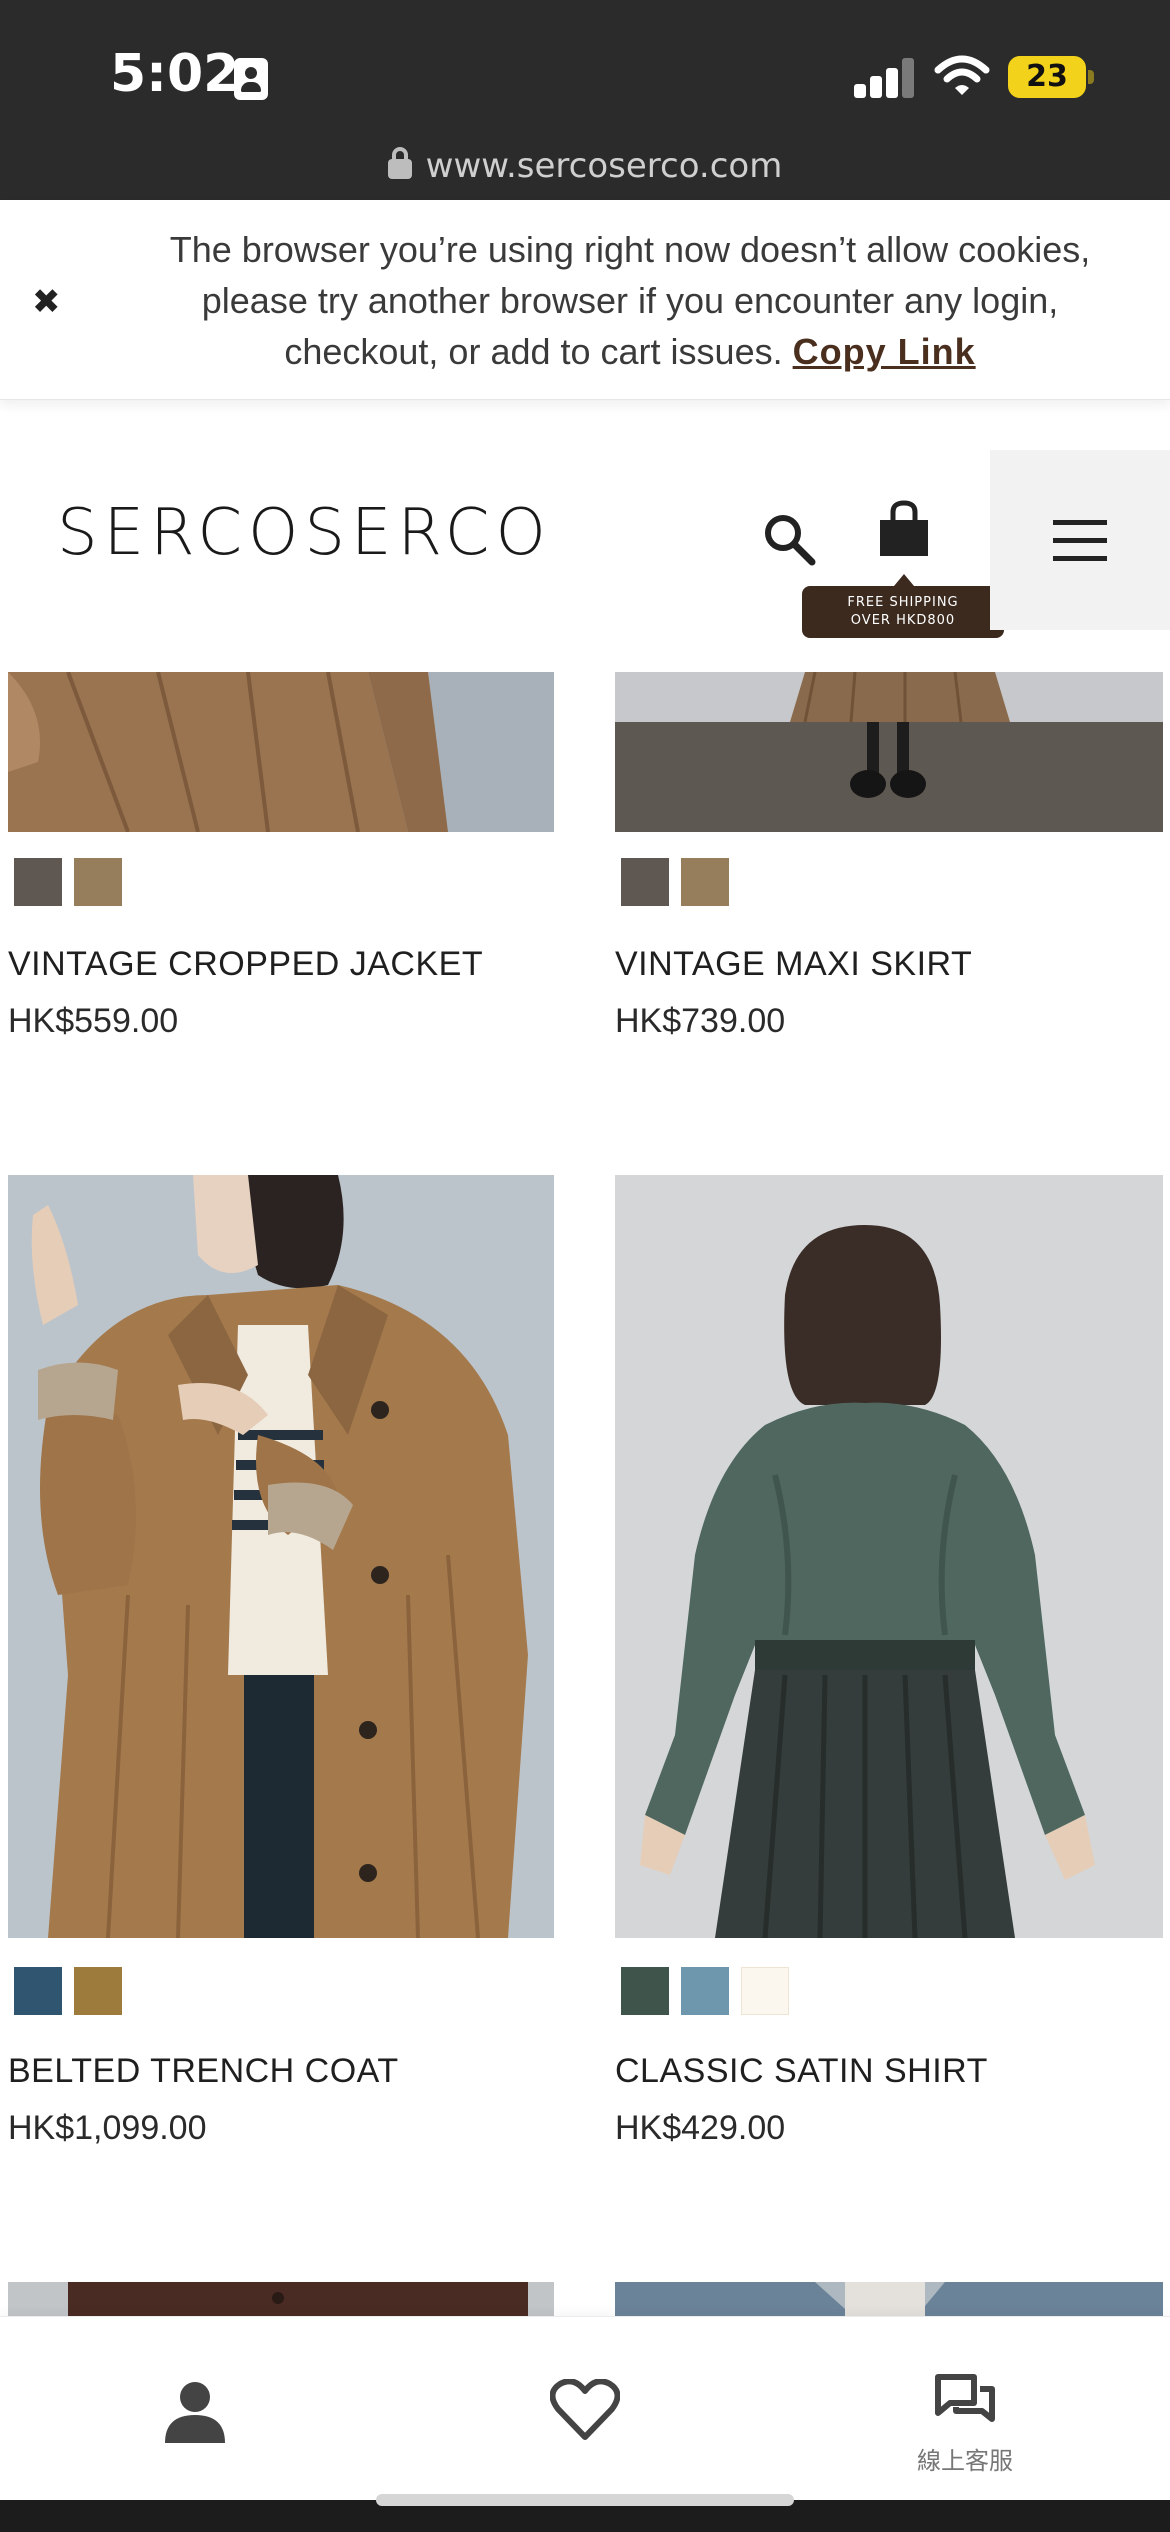 The height and width of the screenshot is (2532, 1170). I want to click on product-image-vintage-cropped-jacket, so click(281, 752).